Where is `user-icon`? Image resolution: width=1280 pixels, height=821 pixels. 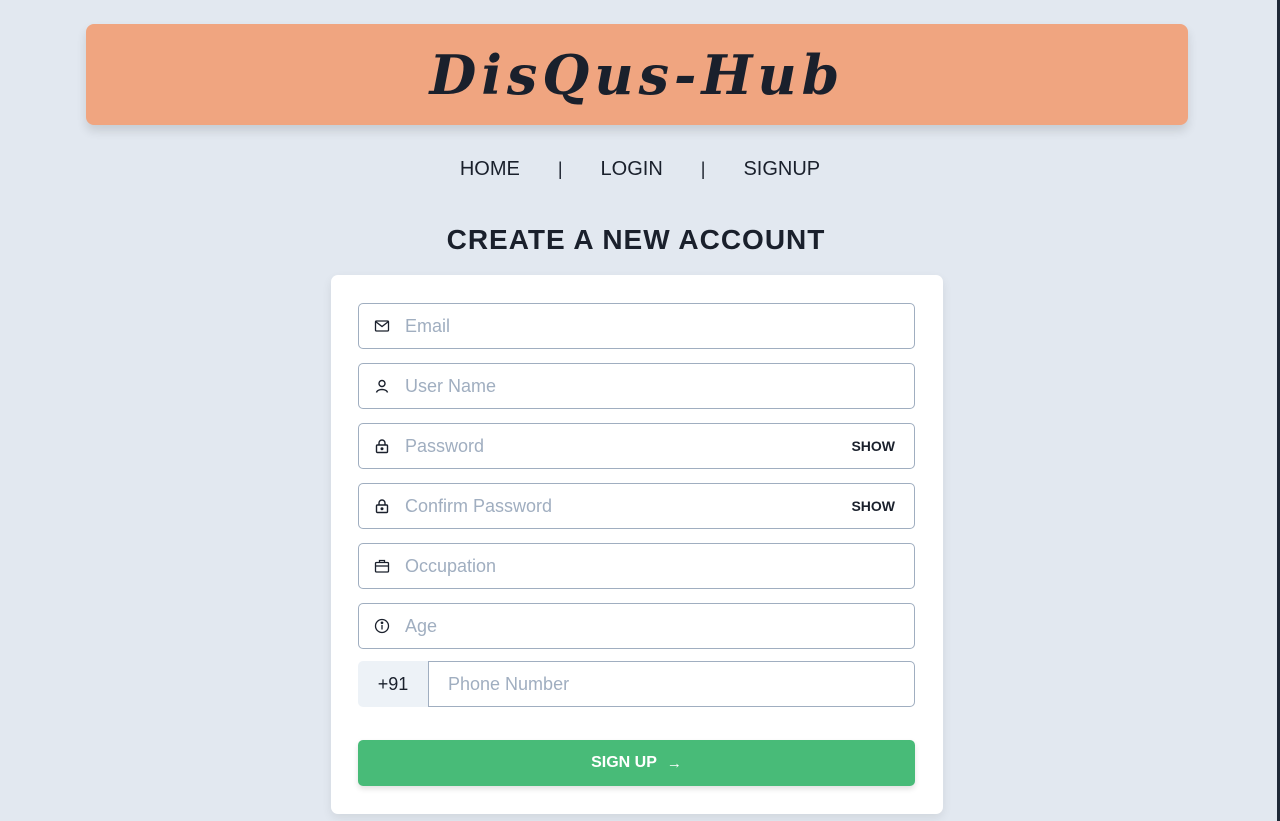 user-icon is located at coordinates (382, 386).